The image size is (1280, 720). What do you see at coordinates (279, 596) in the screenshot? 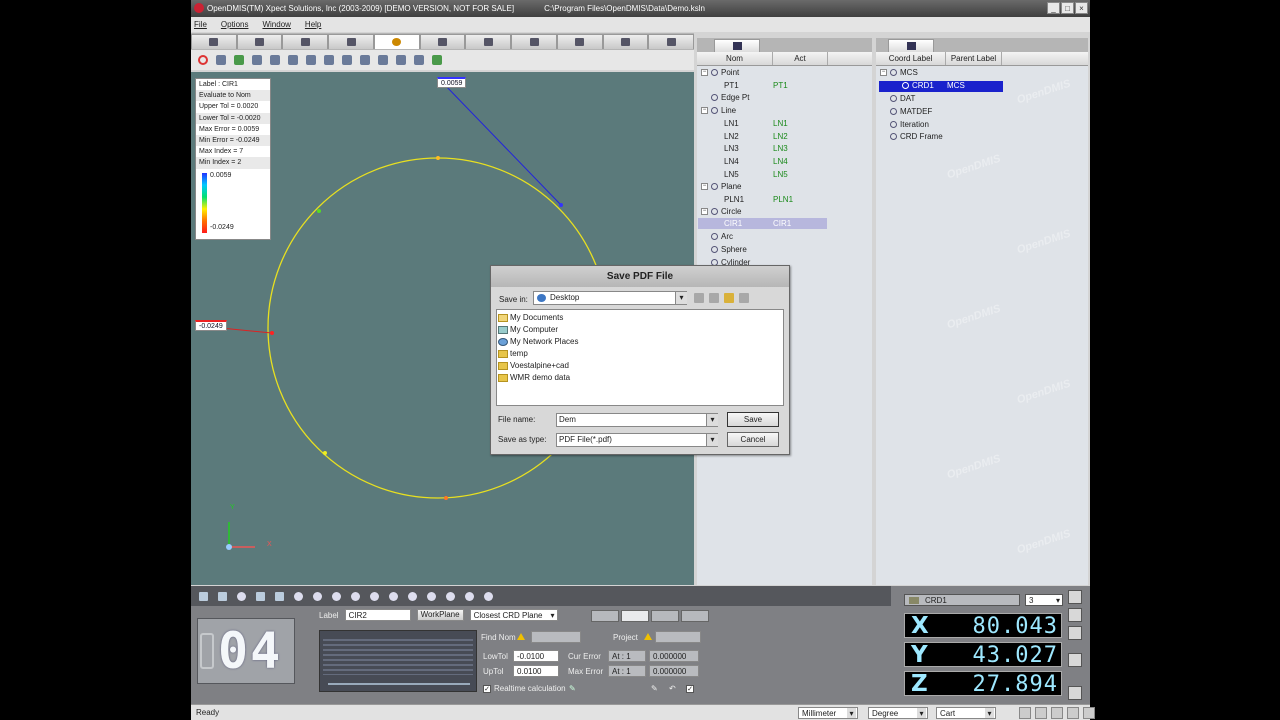
I see `plane-button` at bounding box center [279, 596].